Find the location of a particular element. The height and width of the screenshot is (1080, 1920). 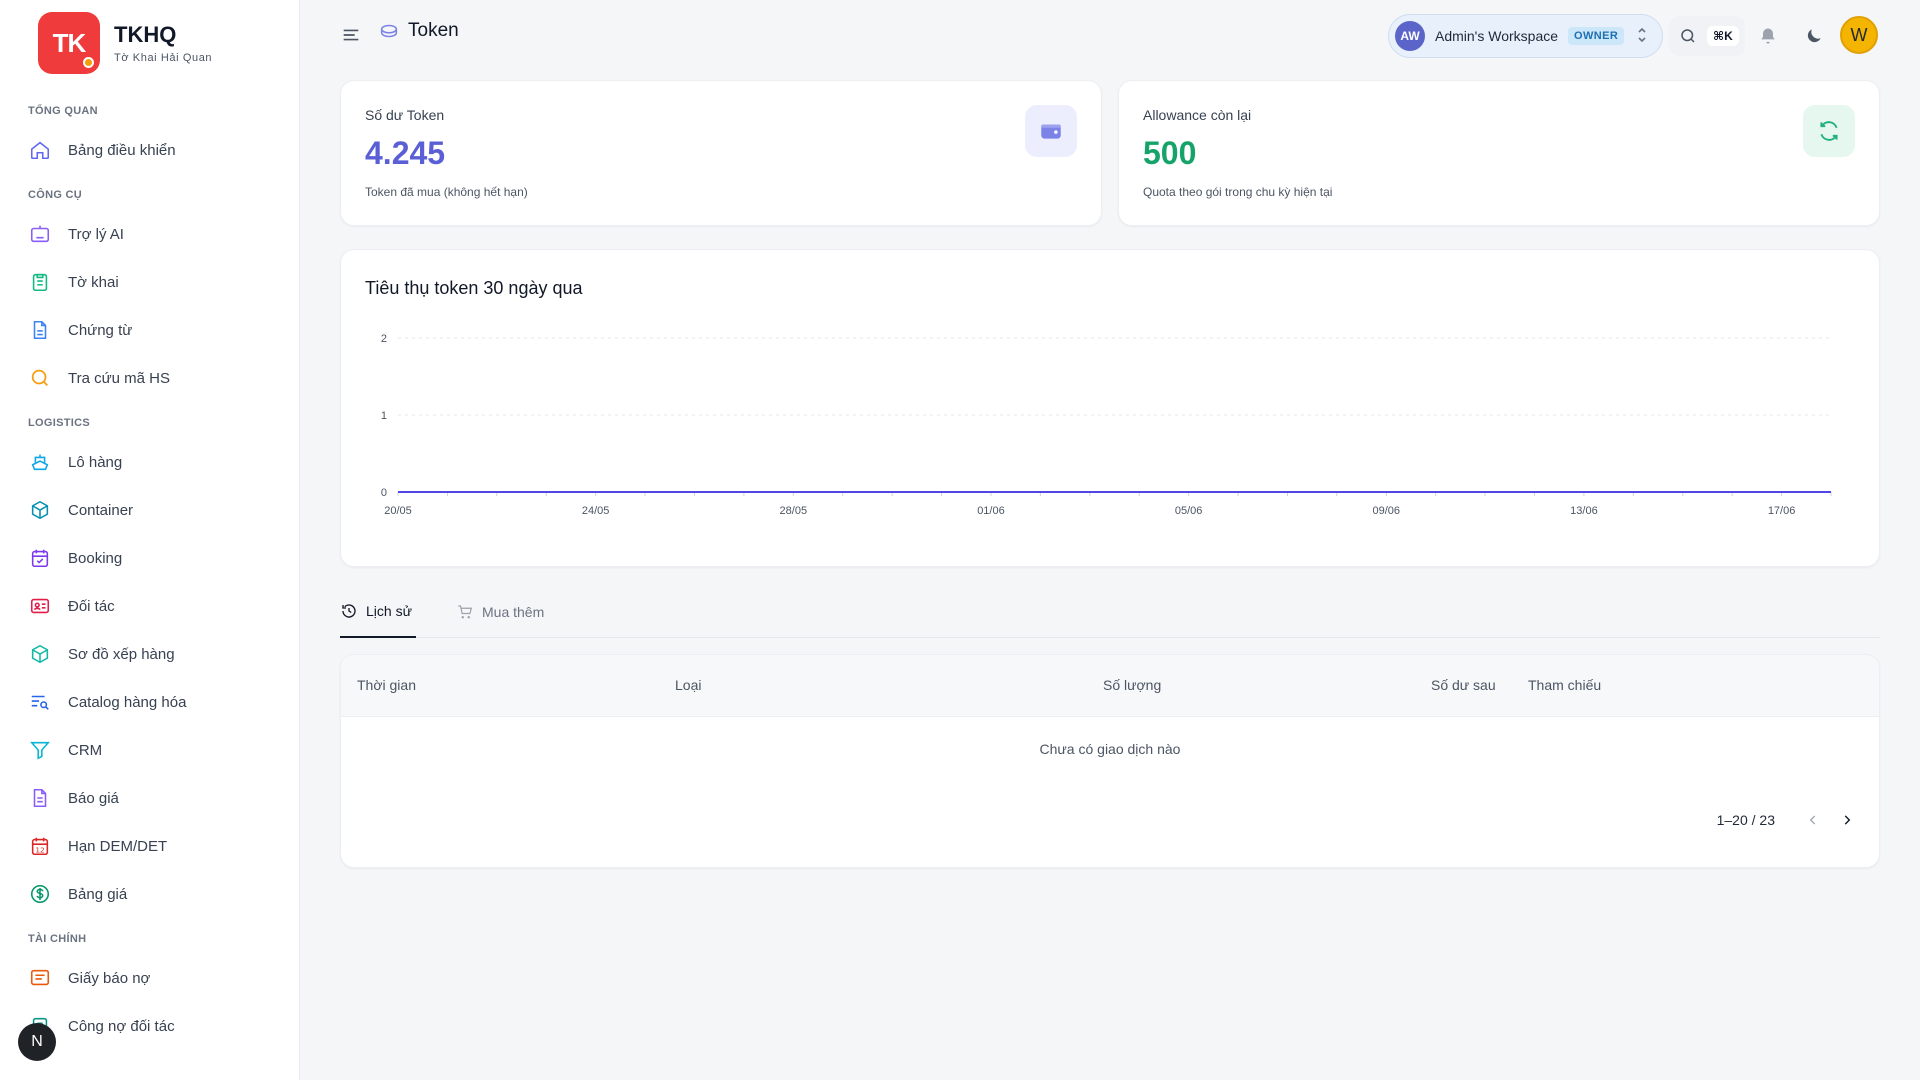

sidebar-item-label: Hạn DEM/DET is located at coordinates (118, 846).